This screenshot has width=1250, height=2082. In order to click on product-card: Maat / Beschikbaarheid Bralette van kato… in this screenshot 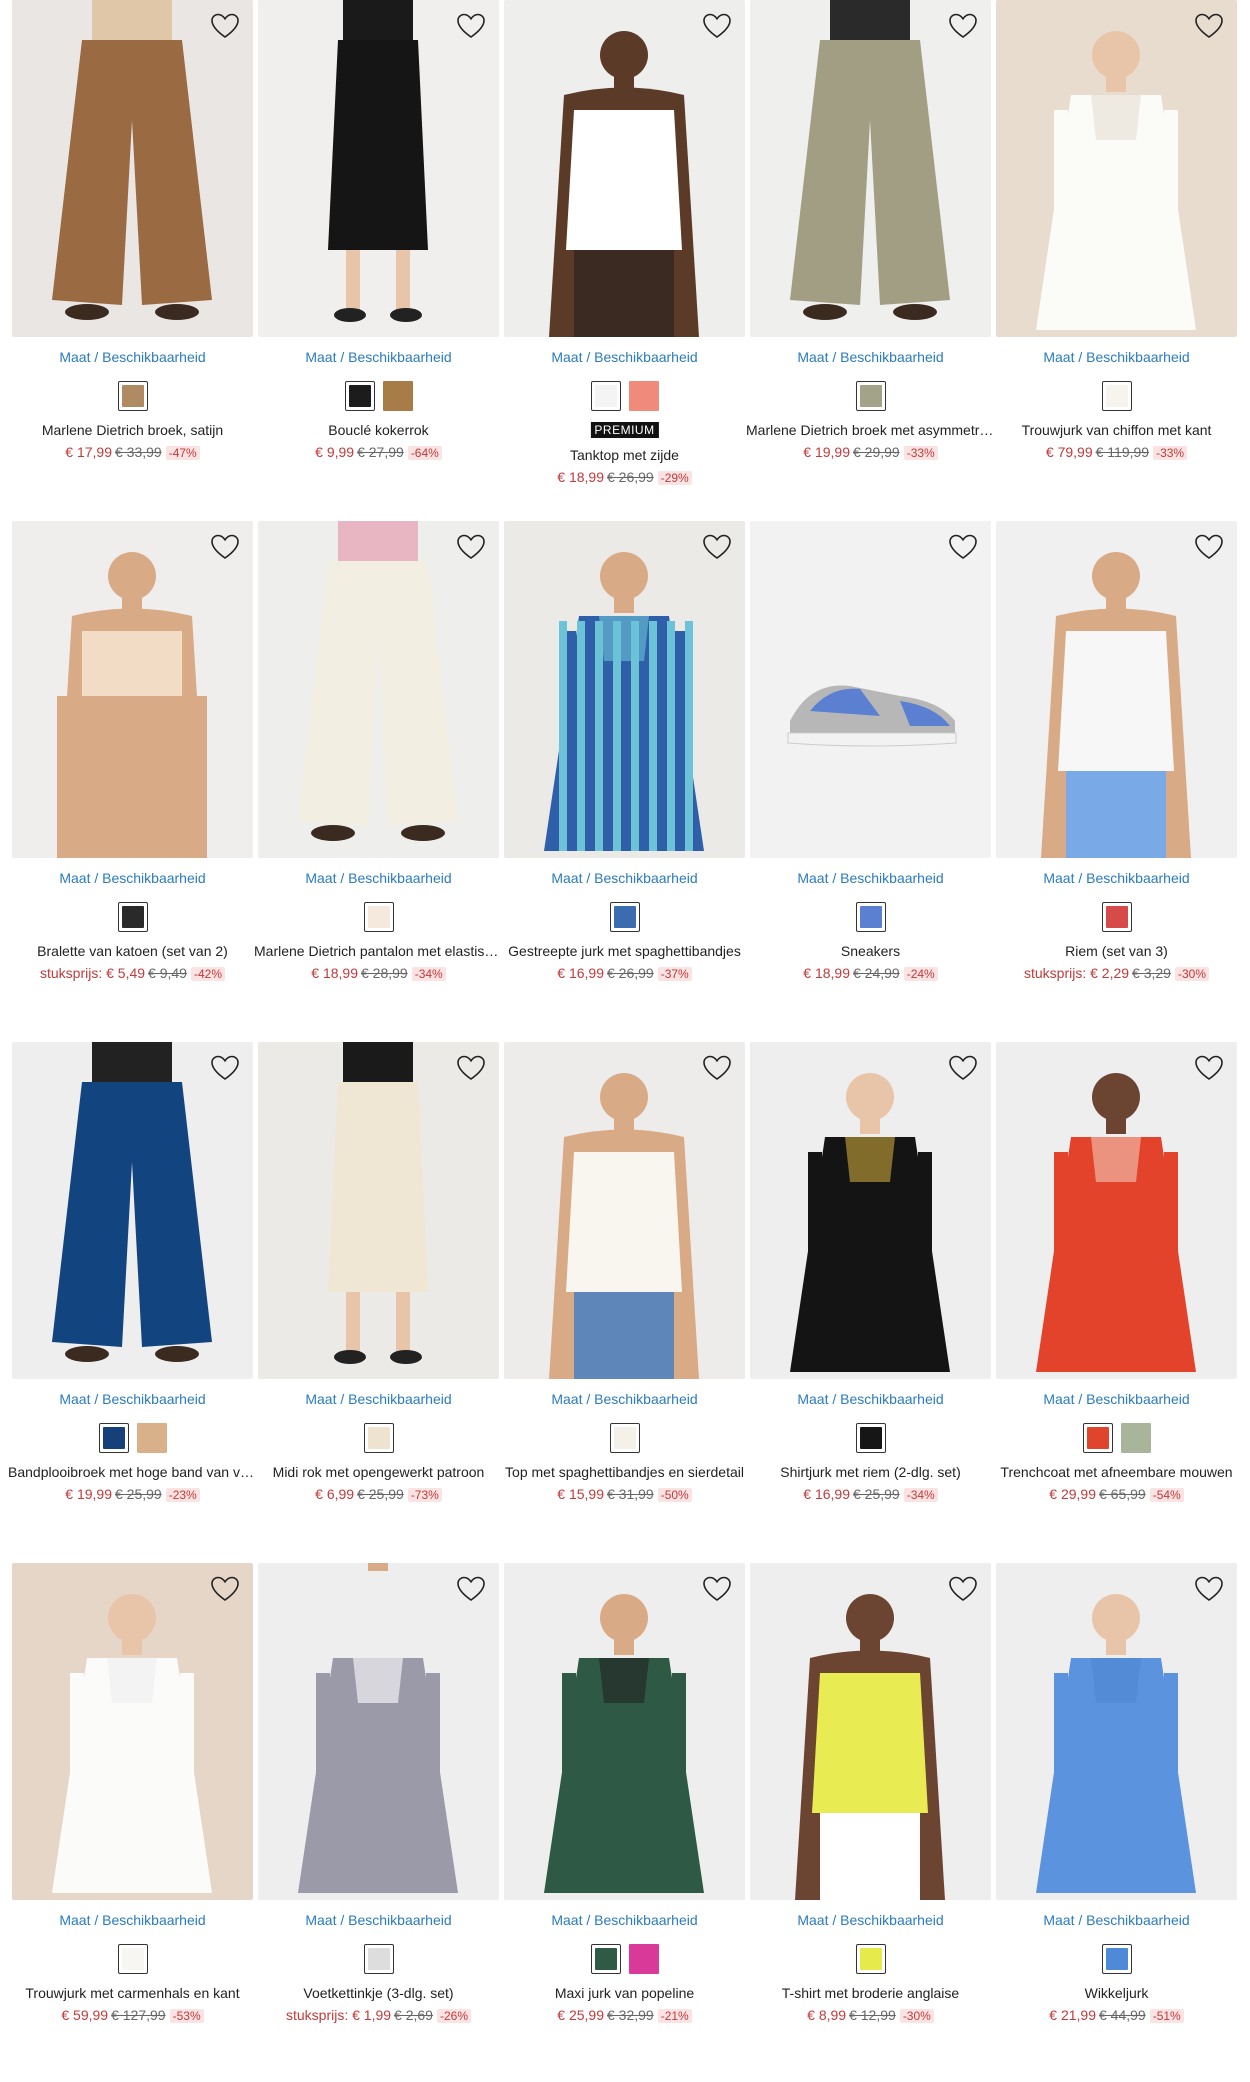, I will do `click(132, 751)`.